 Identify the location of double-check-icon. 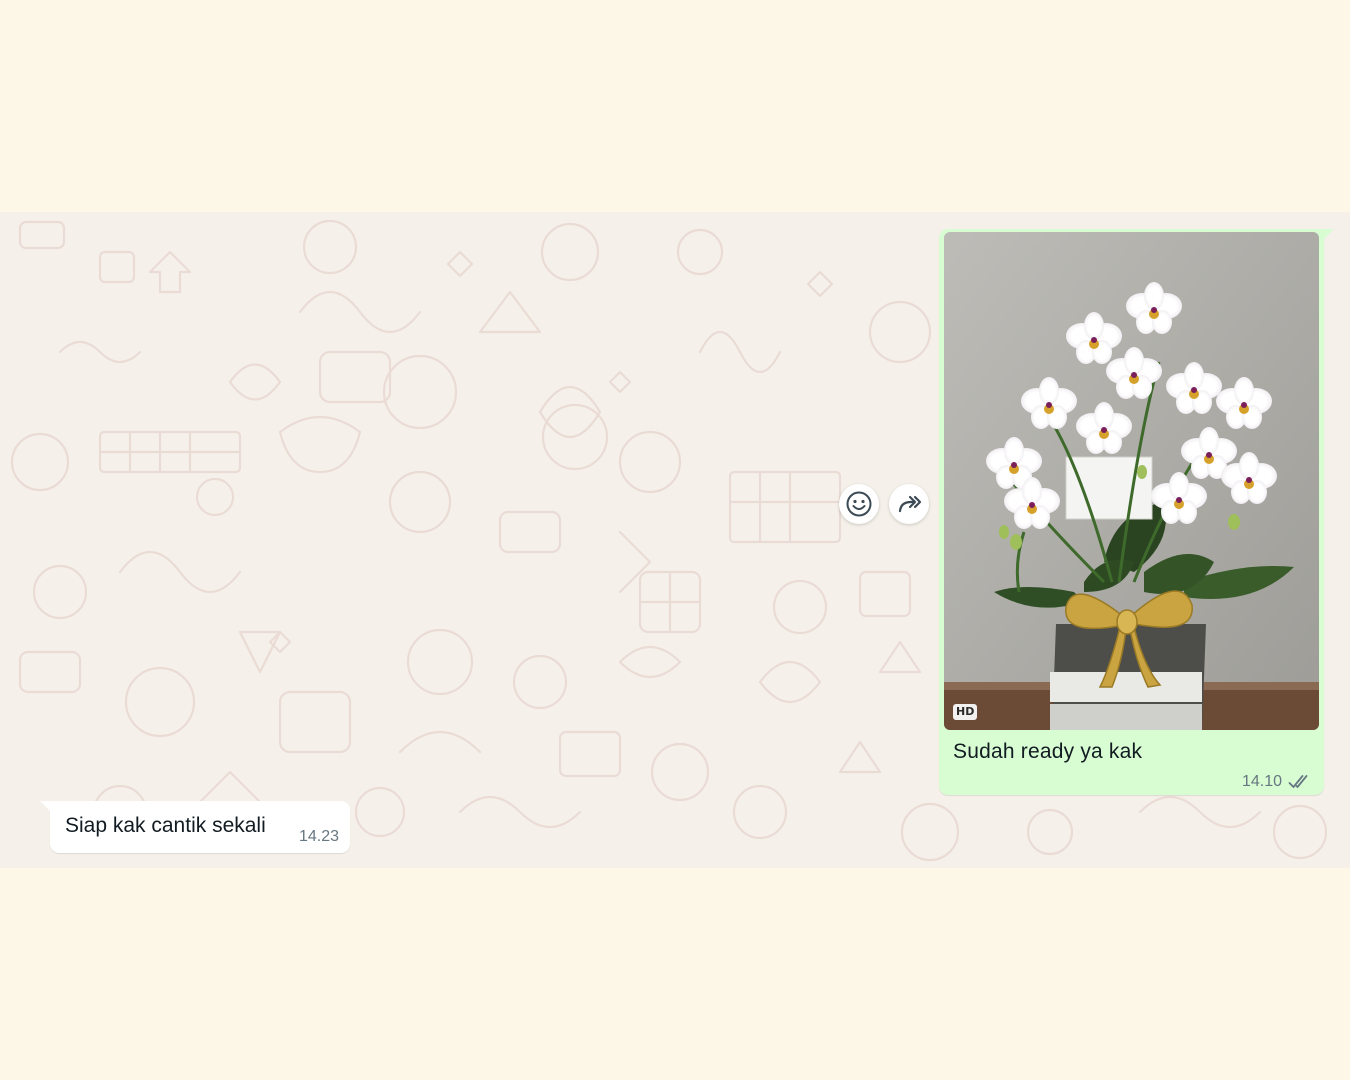
(1298, 781).